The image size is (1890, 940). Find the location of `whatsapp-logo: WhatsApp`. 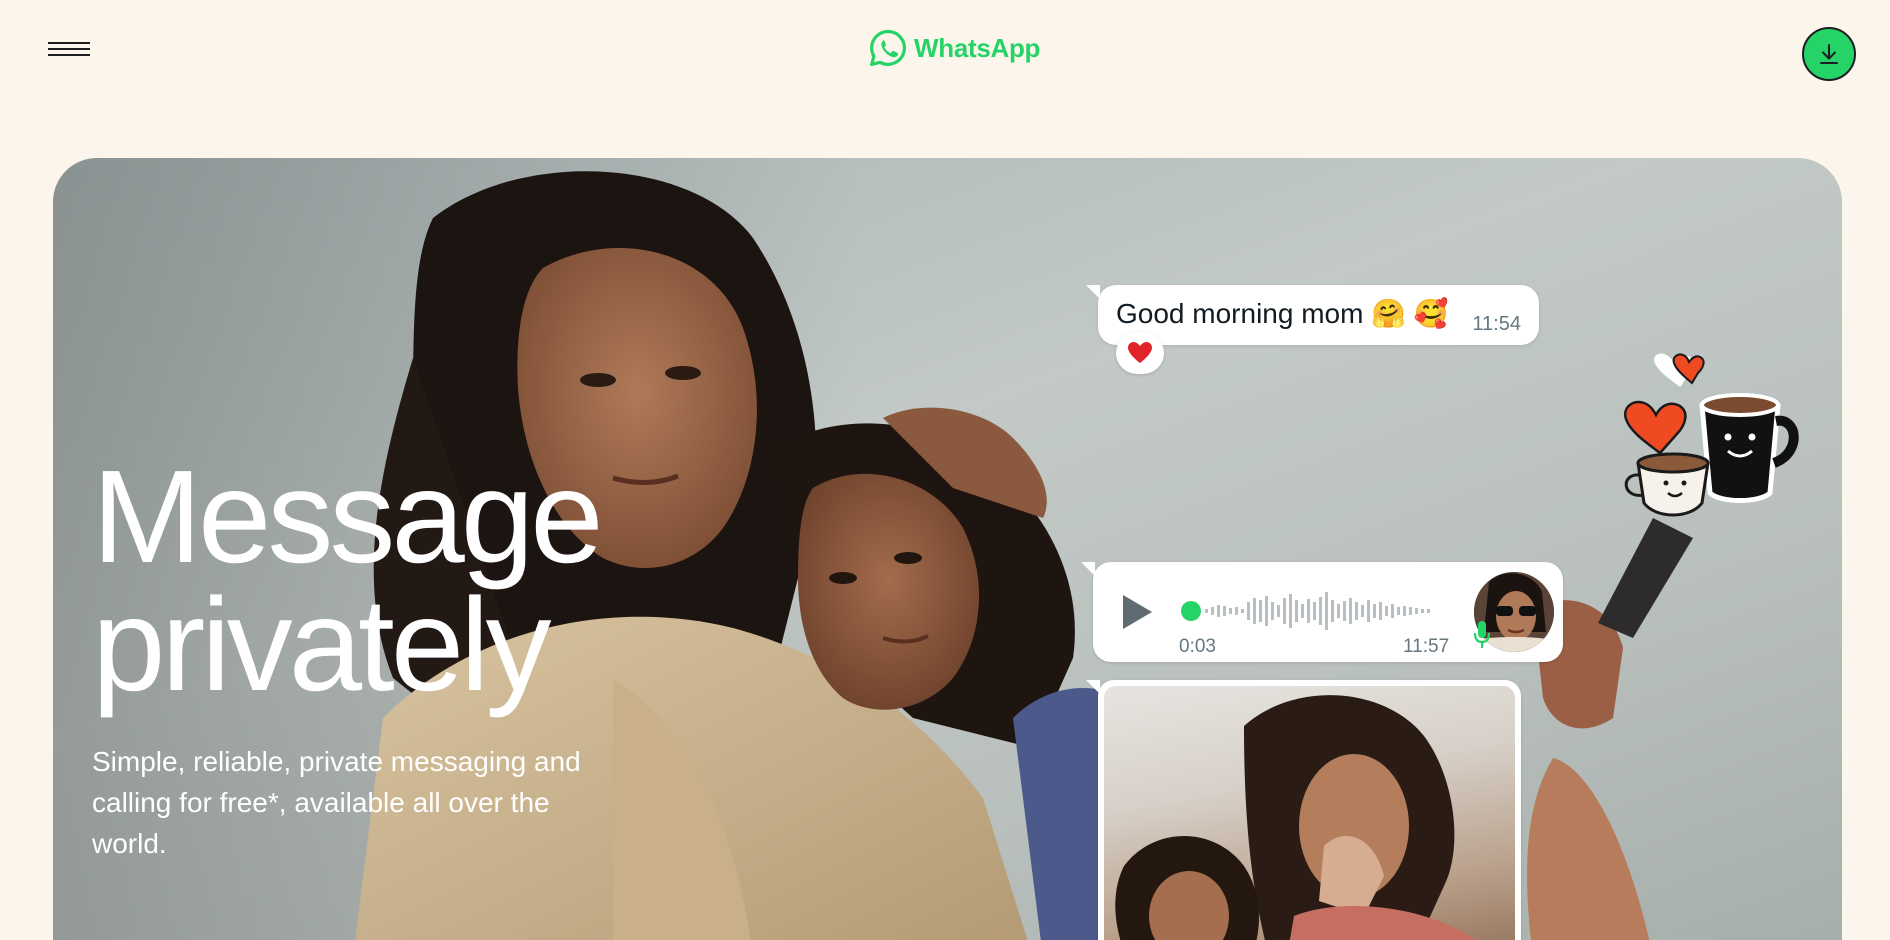

whatsapp-logo: WhatsApp is located at coordinates (954, 48).